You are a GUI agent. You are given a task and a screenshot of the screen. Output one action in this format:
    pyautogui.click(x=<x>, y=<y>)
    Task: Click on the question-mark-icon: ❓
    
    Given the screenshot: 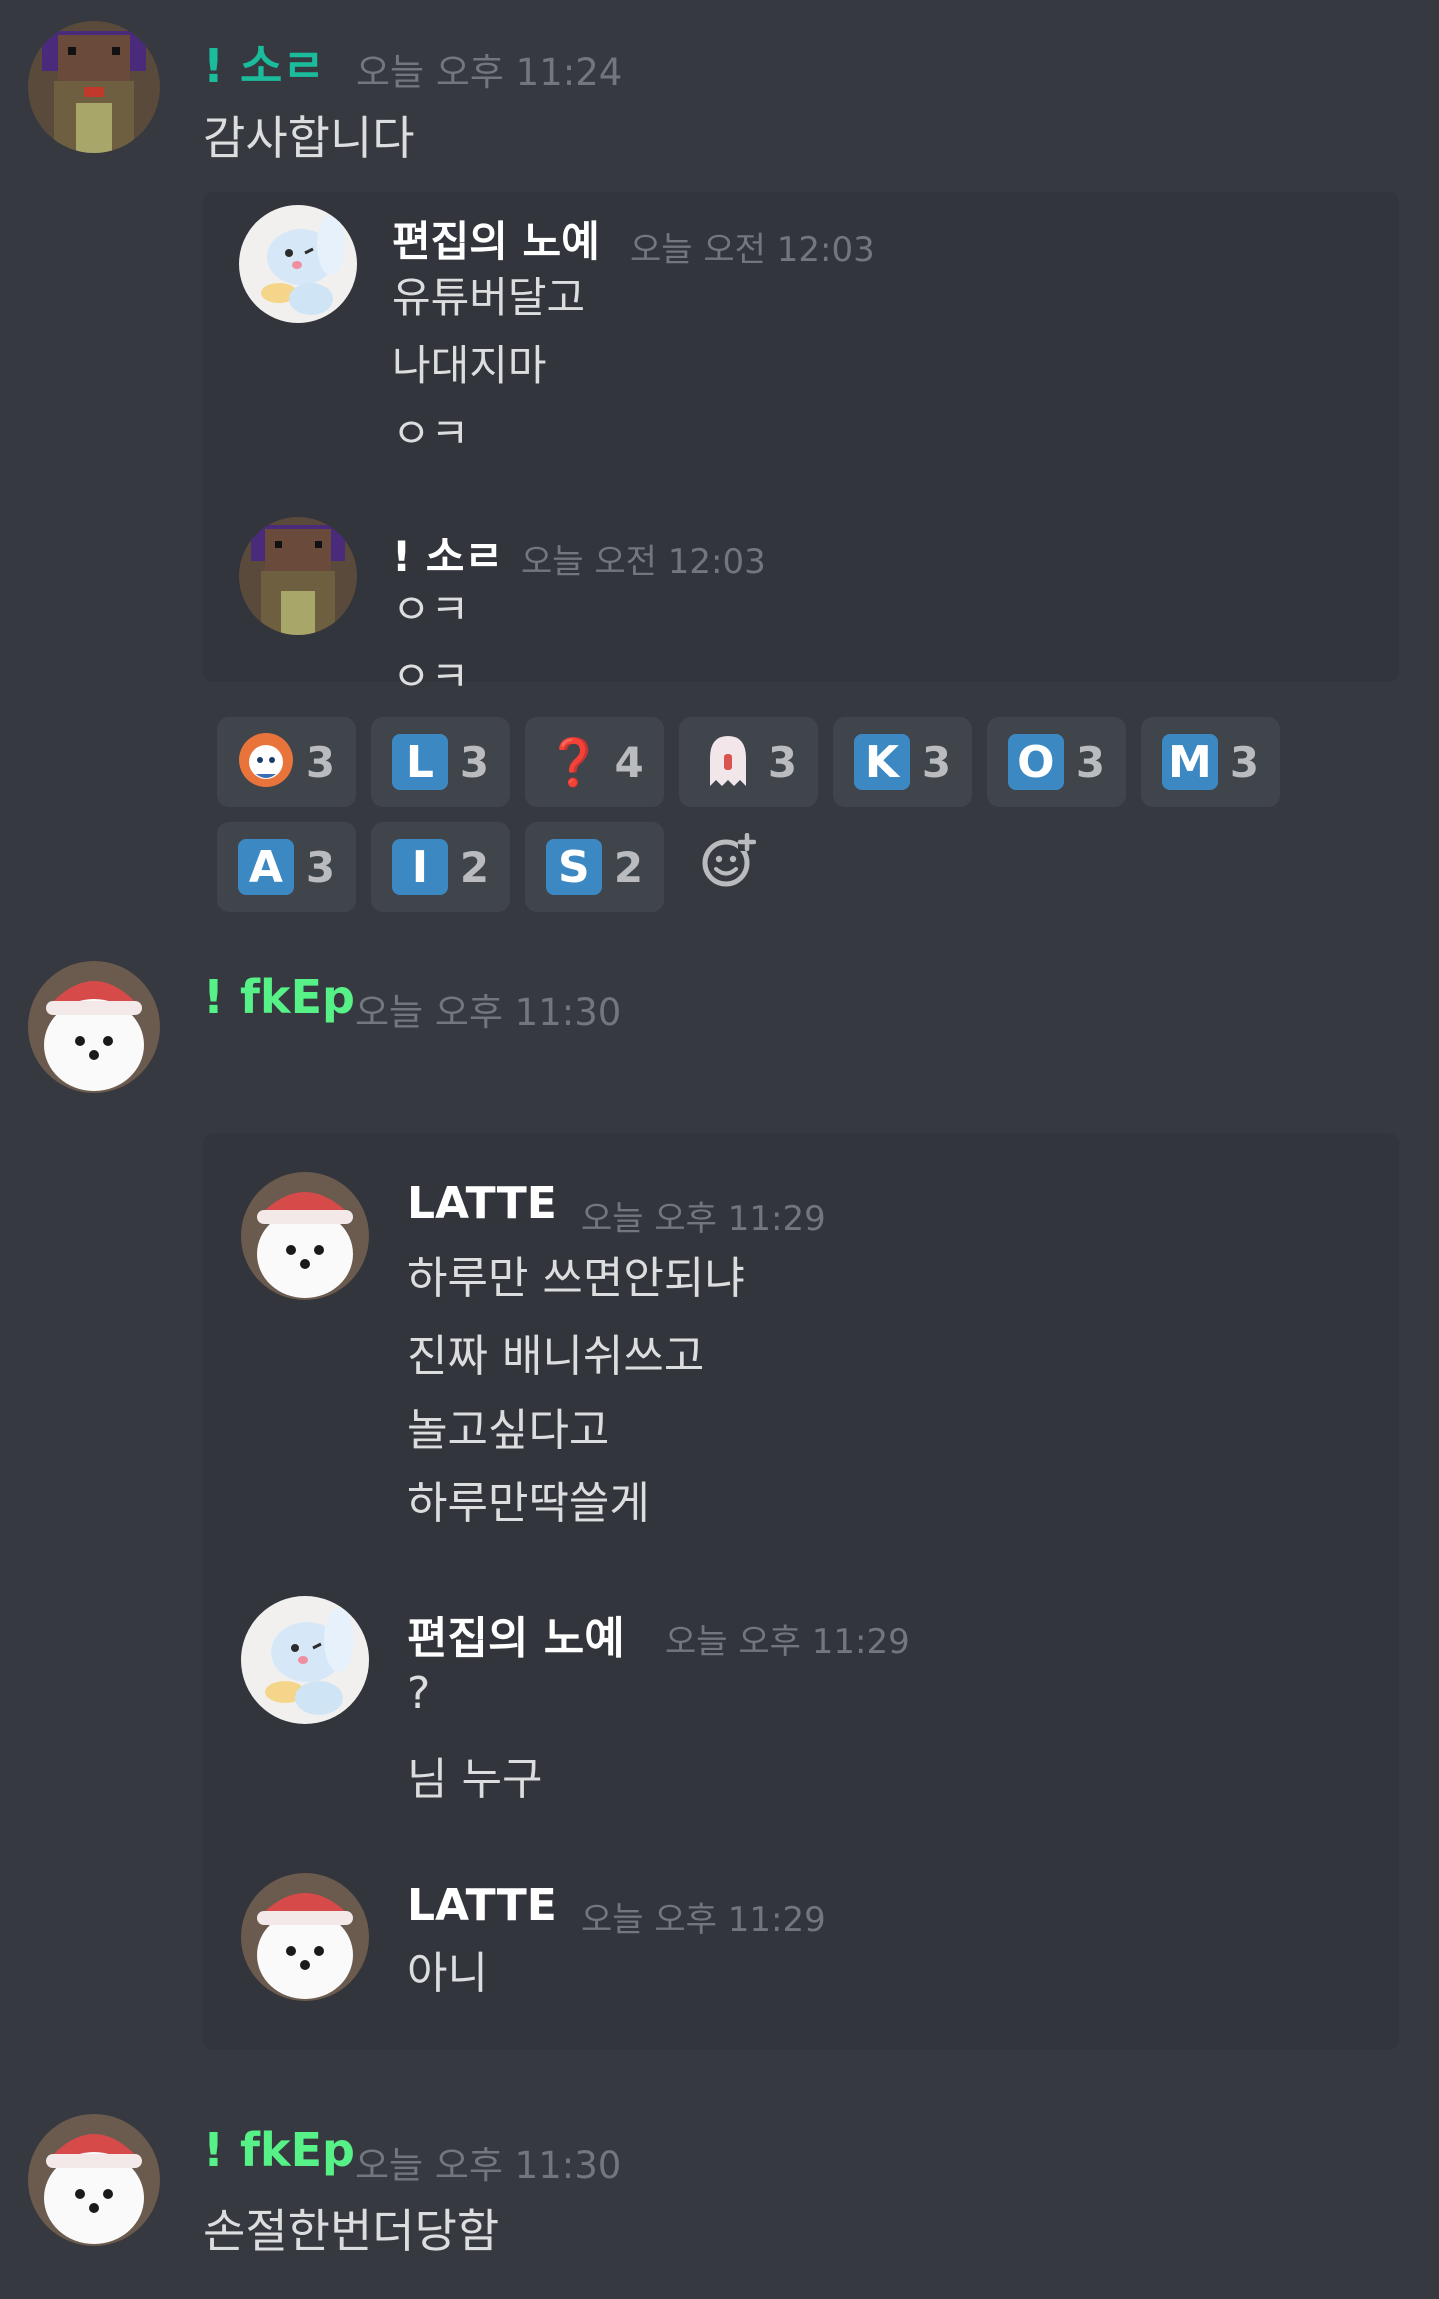 What is the action you would take?
    pyautogui.click(x=574, y=761)
    